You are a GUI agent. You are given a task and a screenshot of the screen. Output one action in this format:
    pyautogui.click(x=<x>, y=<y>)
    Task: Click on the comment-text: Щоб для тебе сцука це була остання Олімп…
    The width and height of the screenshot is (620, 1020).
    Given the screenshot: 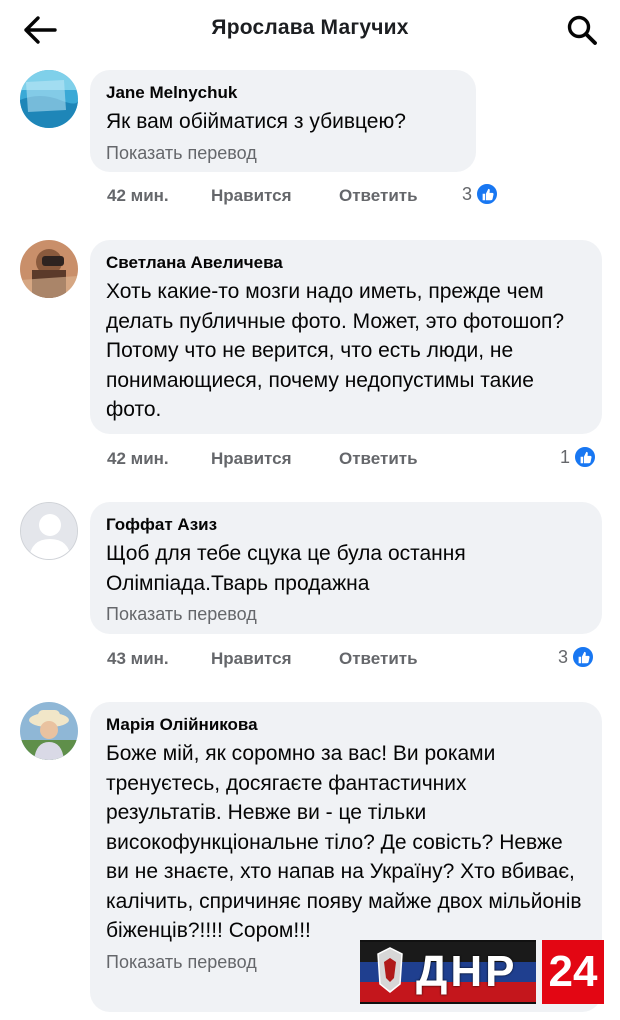 What is the action you would take?
    pyautogui.click(x=286, y=568)
    